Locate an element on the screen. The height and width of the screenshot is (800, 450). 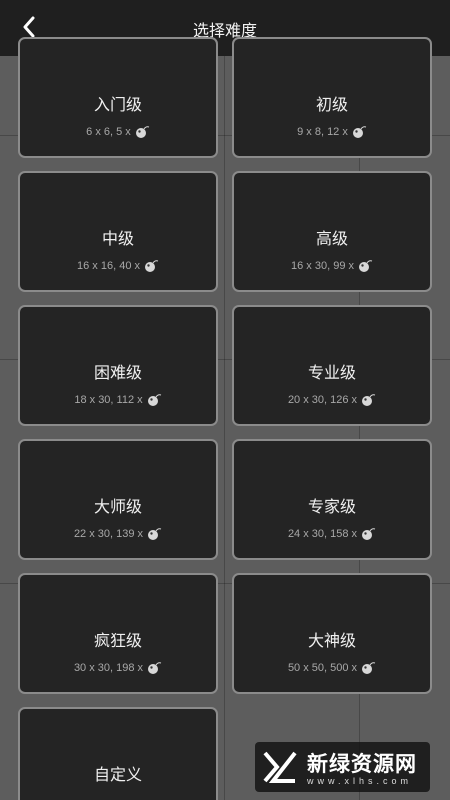
level-card-master: 大师级 22 x 30, 139 x is located at coordinates (118, 499).